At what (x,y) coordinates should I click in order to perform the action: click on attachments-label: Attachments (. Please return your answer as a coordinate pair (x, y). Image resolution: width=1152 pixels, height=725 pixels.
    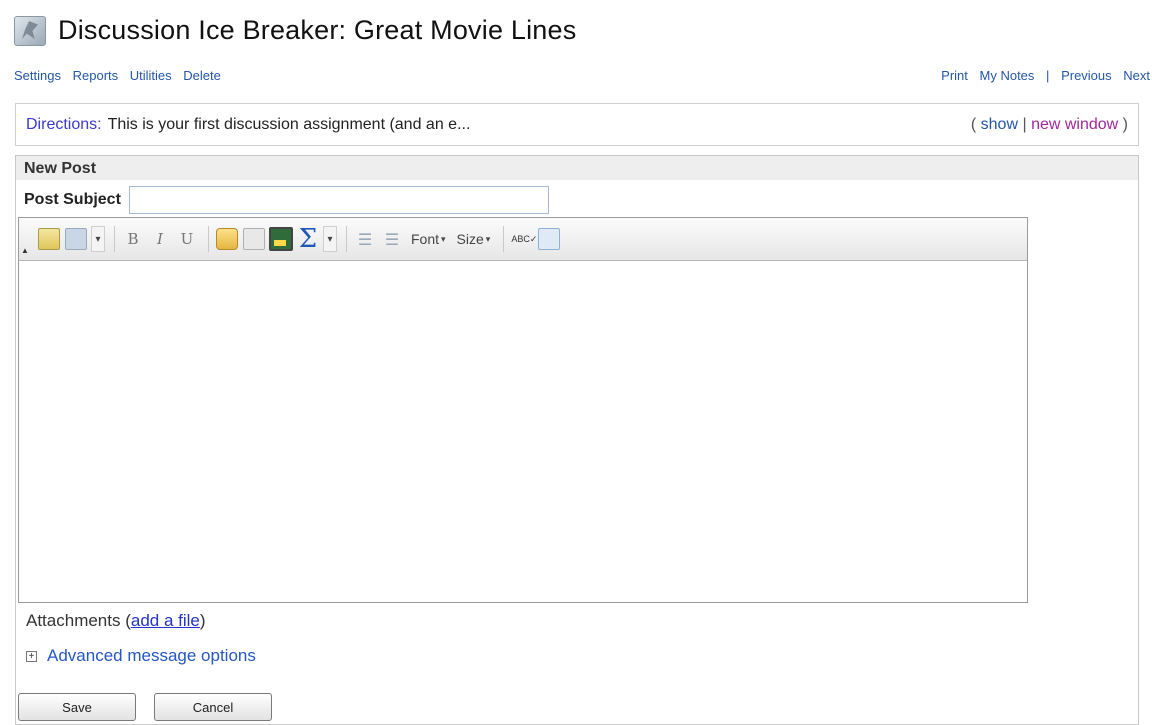
    Looking at the image, I should click on (78, 620).